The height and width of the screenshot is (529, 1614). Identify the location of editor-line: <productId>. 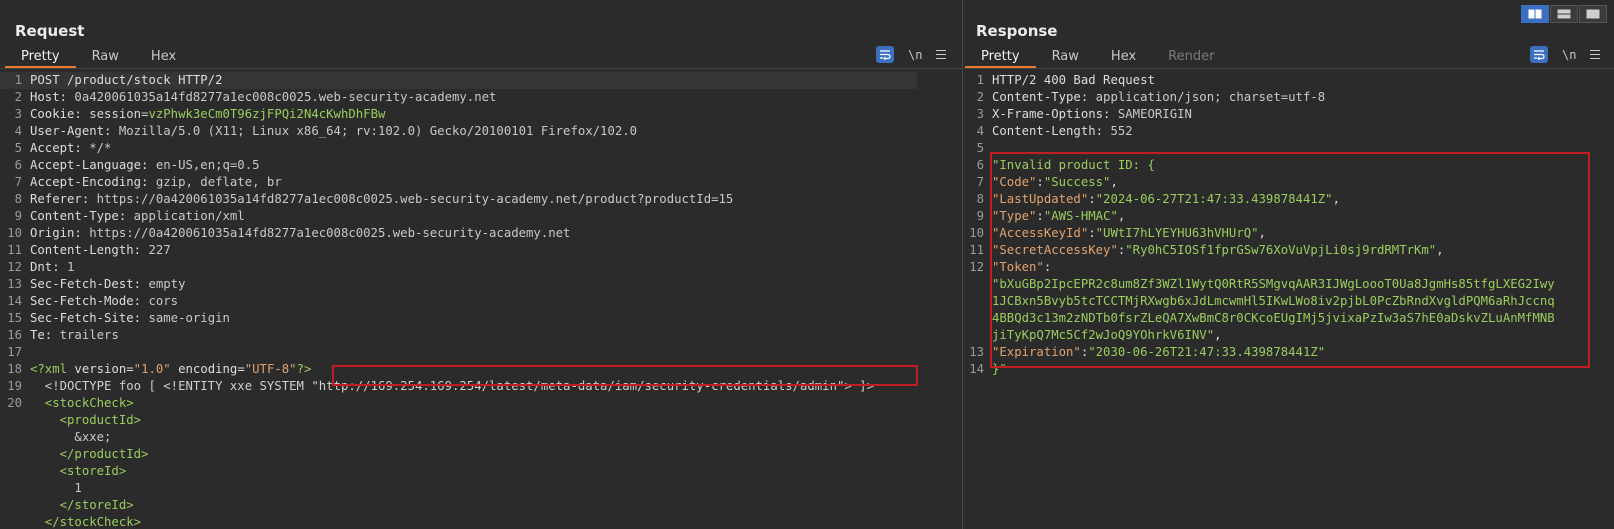
(481, 420).